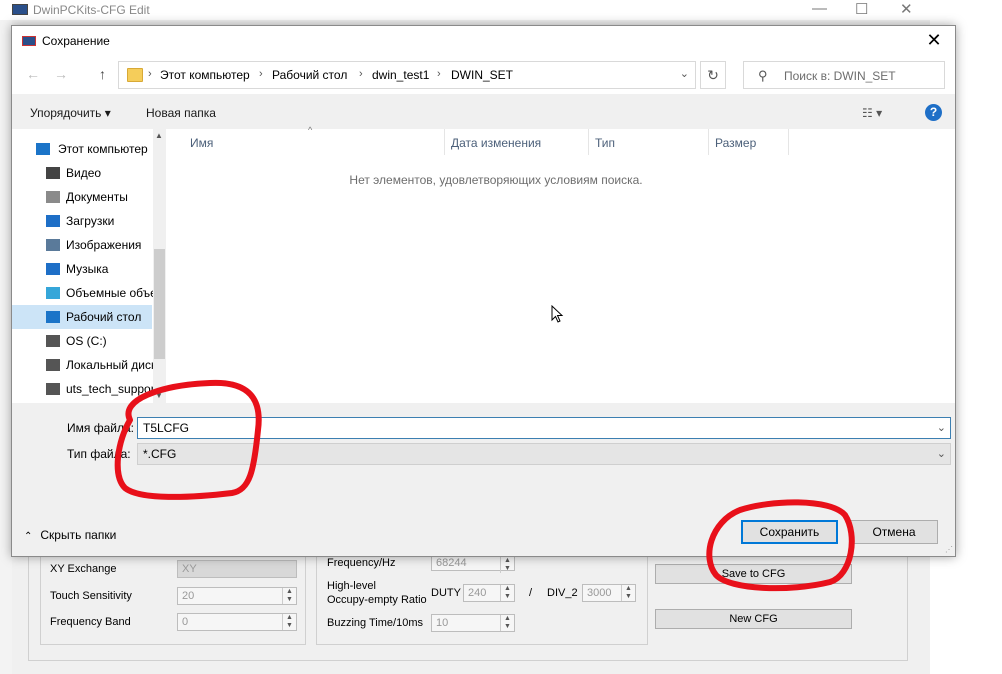  Describe the element at coordinates (473, 623) in the screenshot. I see `buzzing-time-stepper: 10 ▲ ▼` at that location.